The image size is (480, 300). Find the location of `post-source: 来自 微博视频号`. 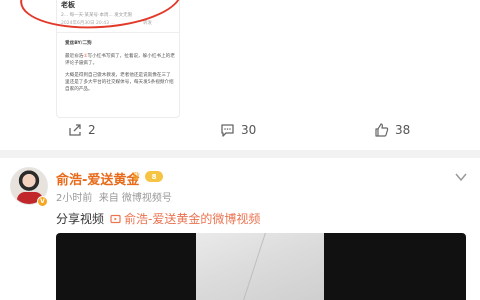

post-source: 来自 微博视频号 is located at coordinates (135, 198).